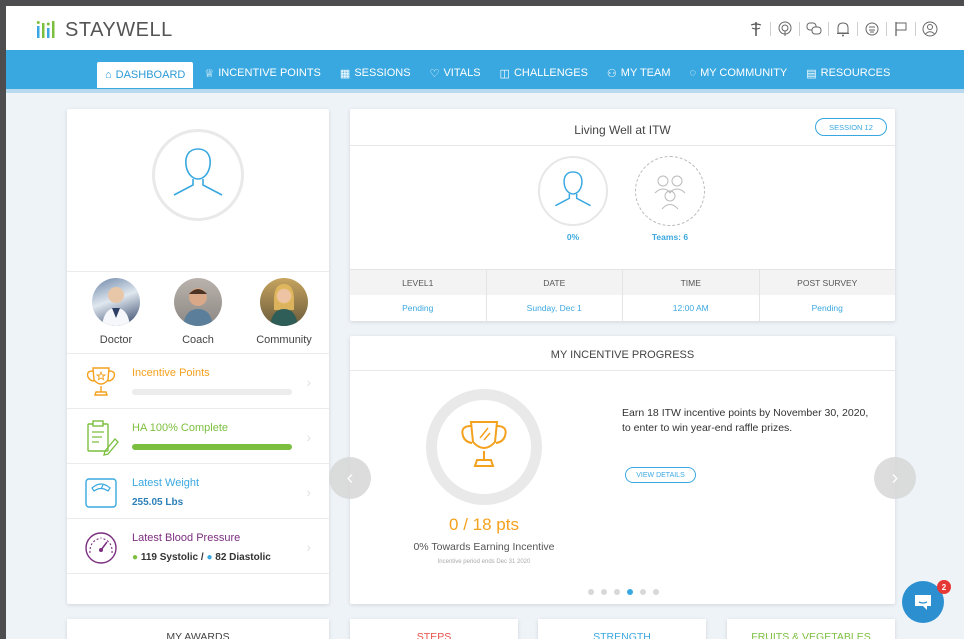  I want to click on carousel-next-button: ›, so click(895, 478).